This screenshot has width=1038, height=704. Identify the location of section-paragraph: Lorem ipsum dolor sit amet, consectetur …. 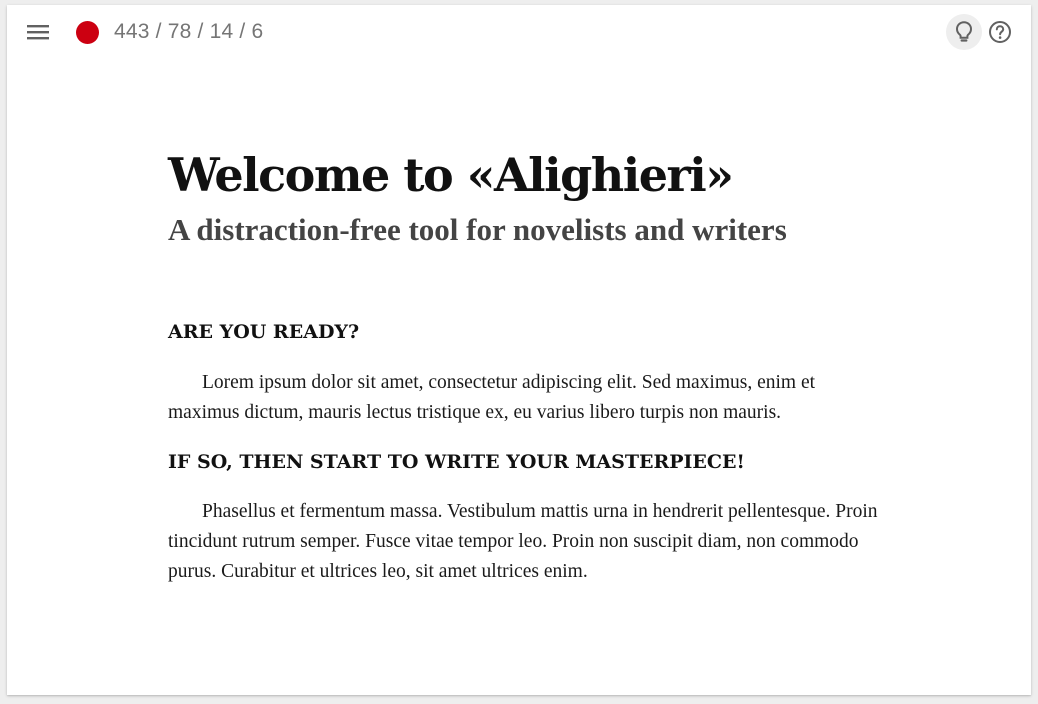
(492, 397).